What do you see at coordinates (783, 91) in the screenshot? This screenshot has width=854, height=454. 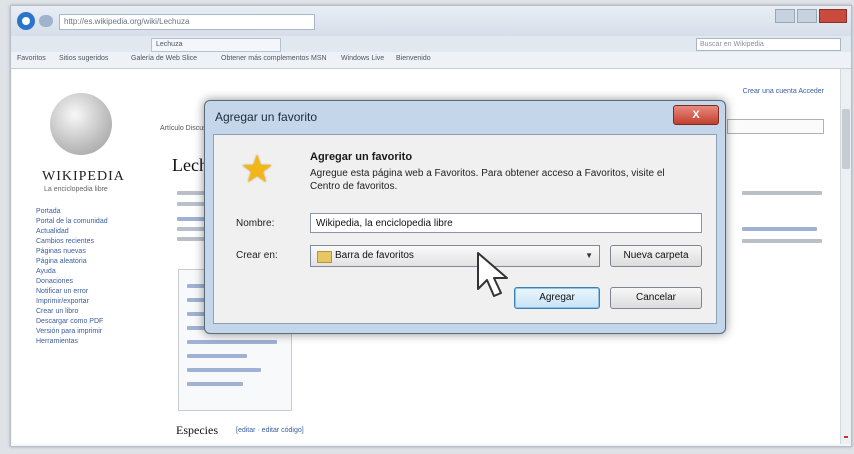 I see `account-links: Crear una cuenta Acceder` at bounding box center [783, 91].